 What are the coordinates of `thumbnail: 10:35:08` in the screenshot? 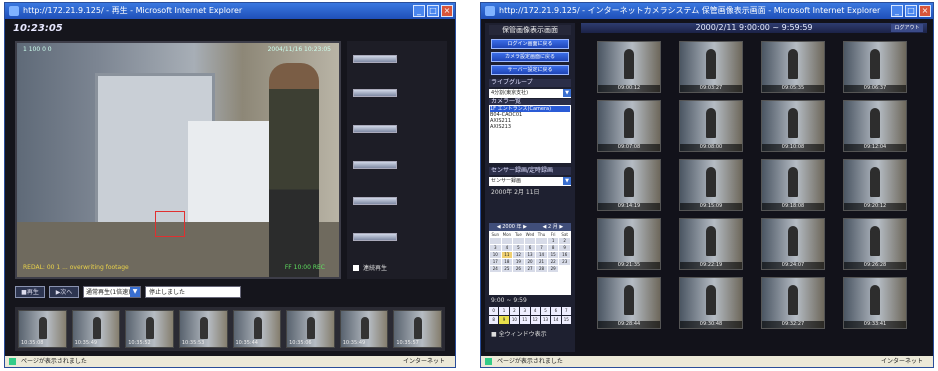 It's located at (42, 329).